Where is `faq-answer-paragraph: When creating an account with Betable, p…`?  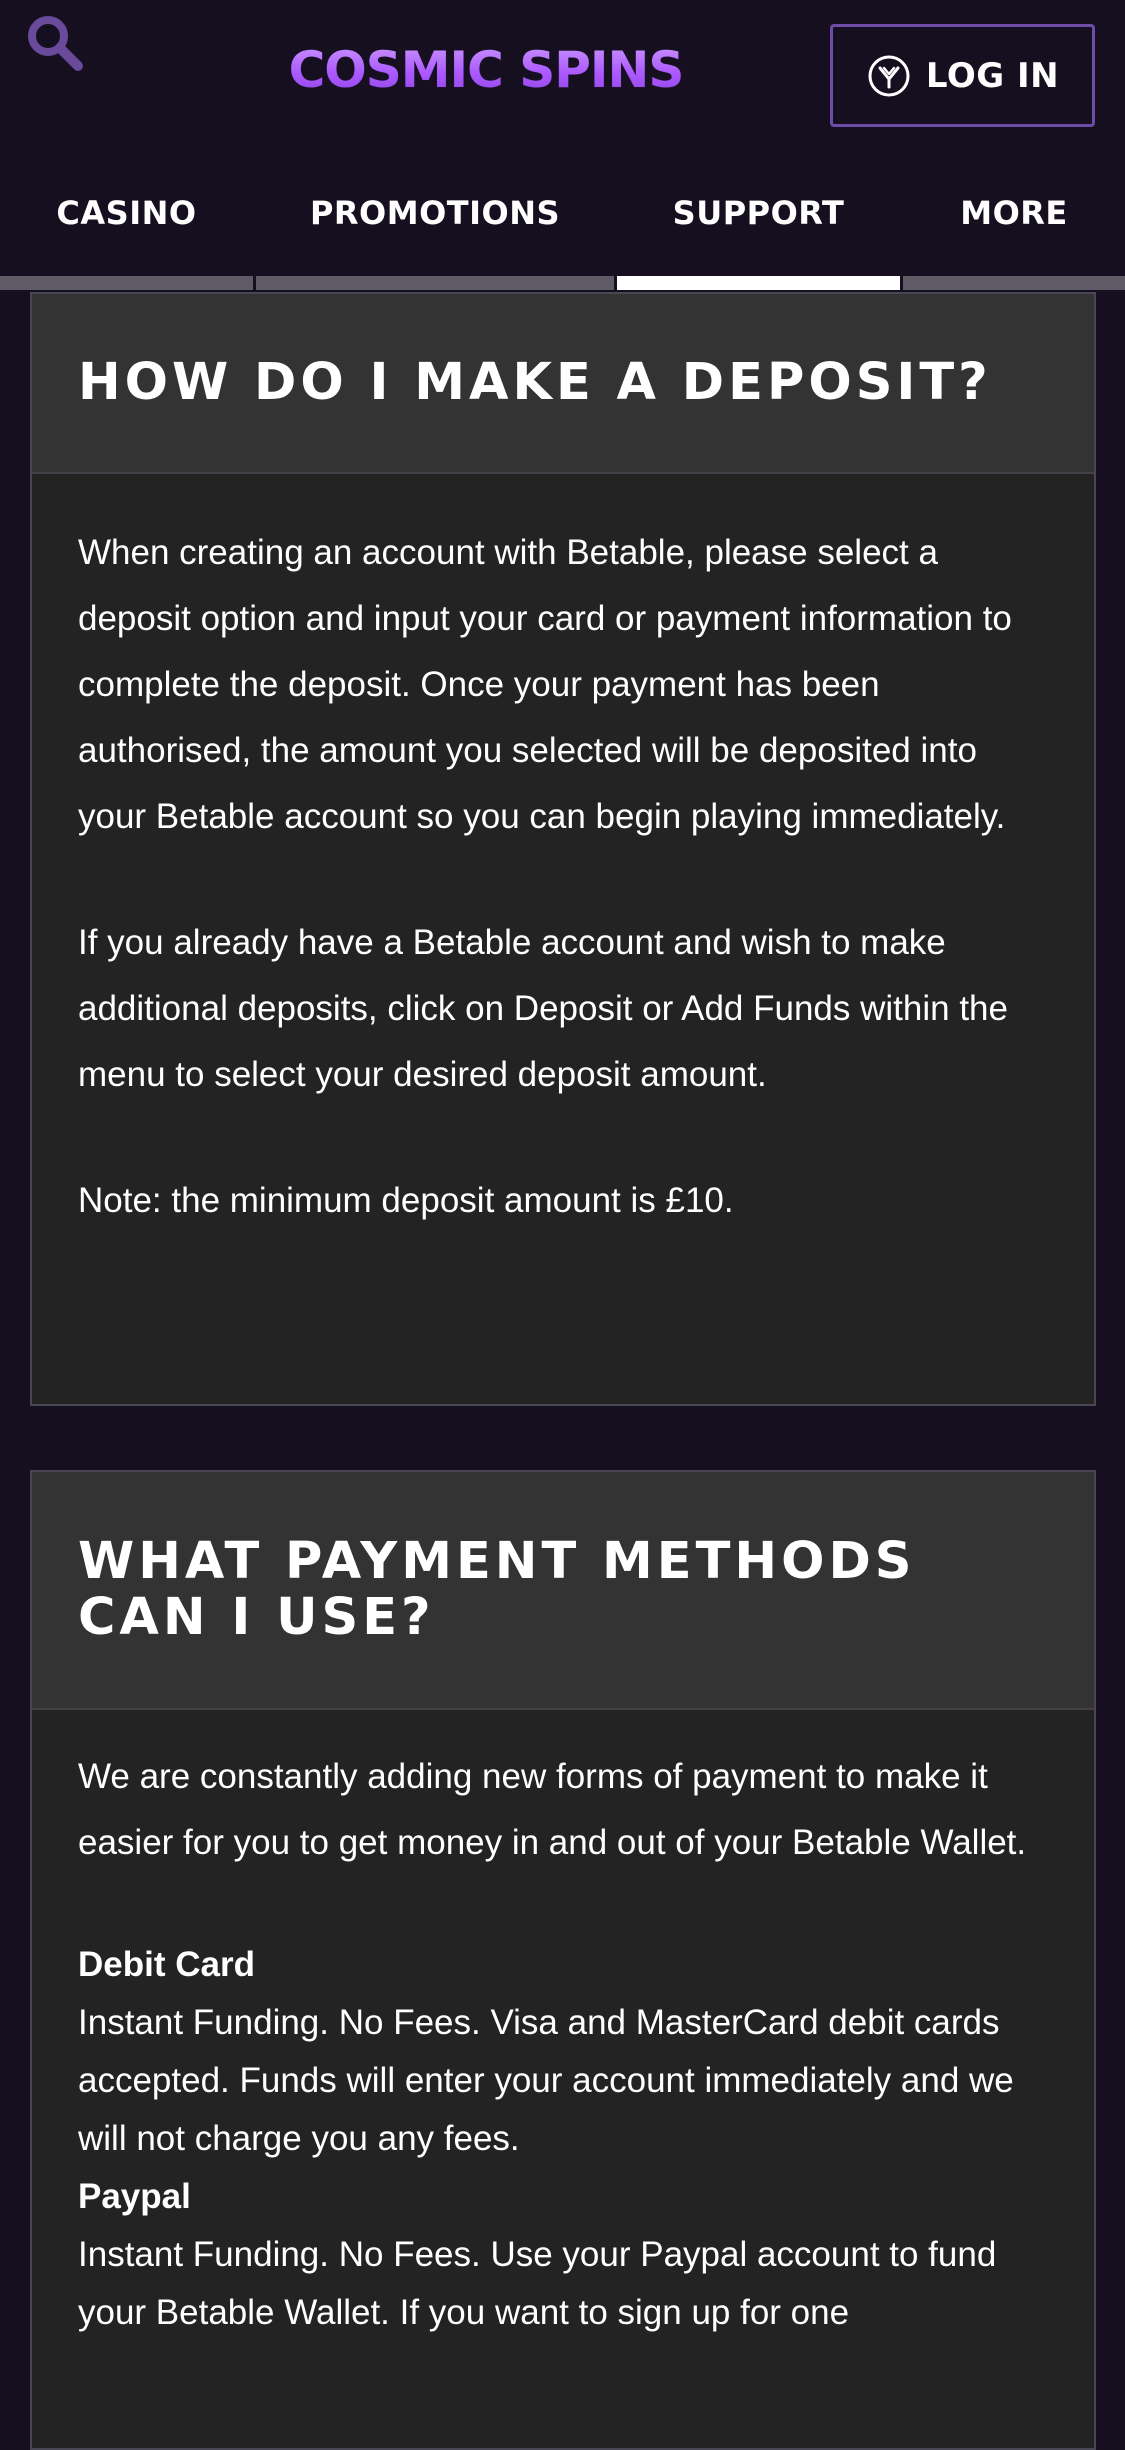 faq-answer-paragraph: When creating an account with Betable, p… is located at coordinates (545, 684).